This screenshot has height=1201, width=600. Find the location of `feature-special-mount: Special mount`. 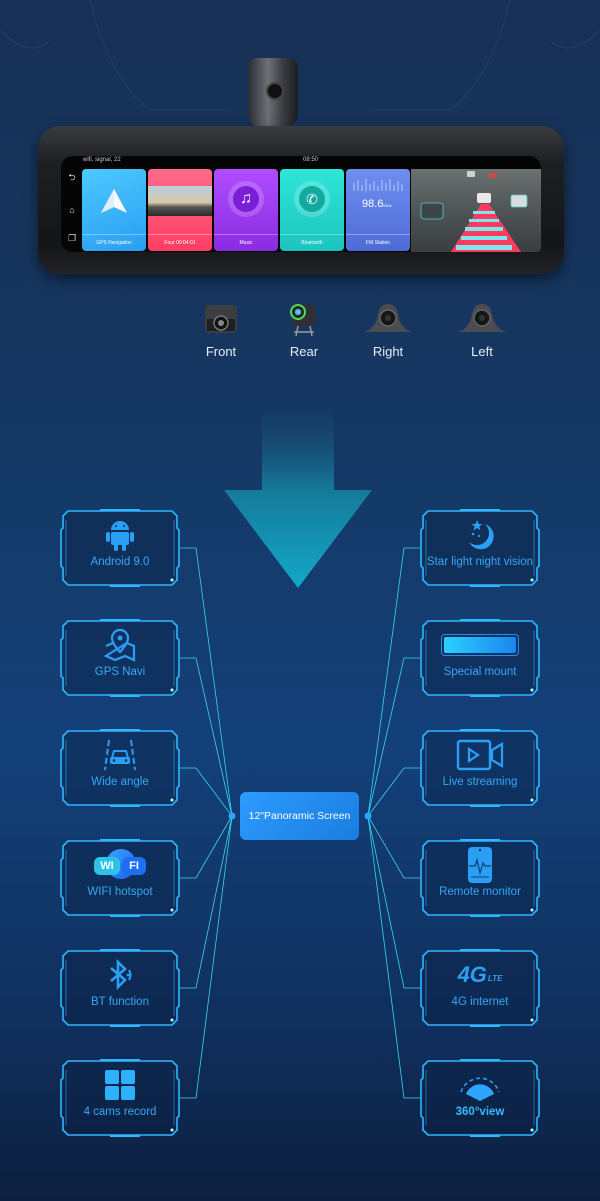

feature-special-mount: Special mount is located at coordinates (480, 658).